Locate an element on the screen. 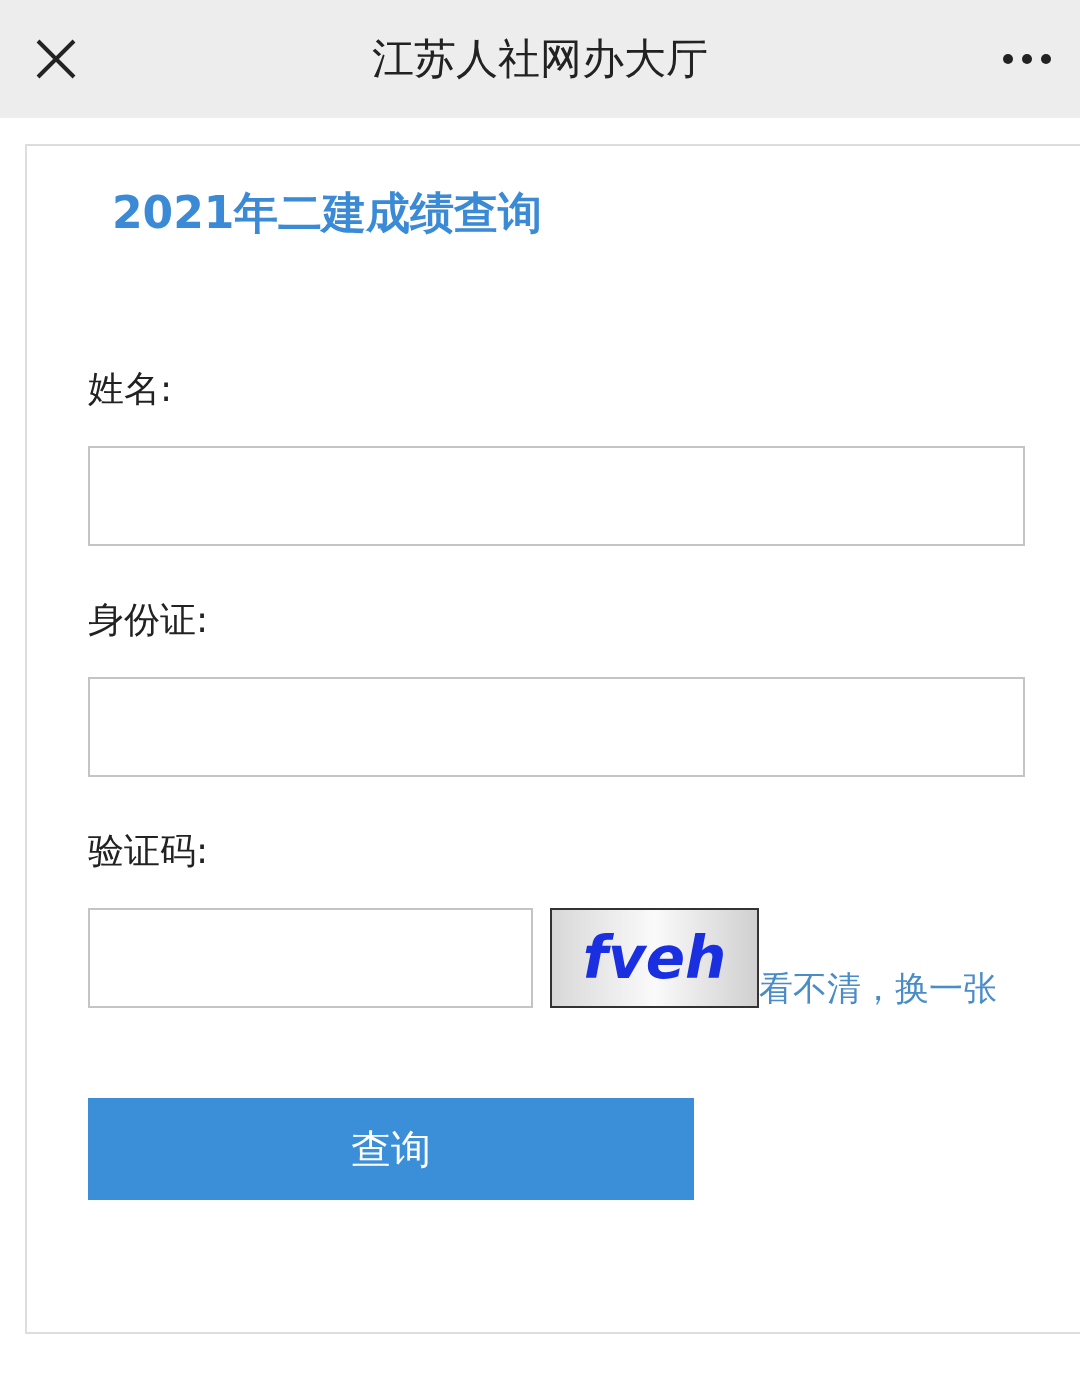  field-label: 验证码: is located at coordinates (149, 851).